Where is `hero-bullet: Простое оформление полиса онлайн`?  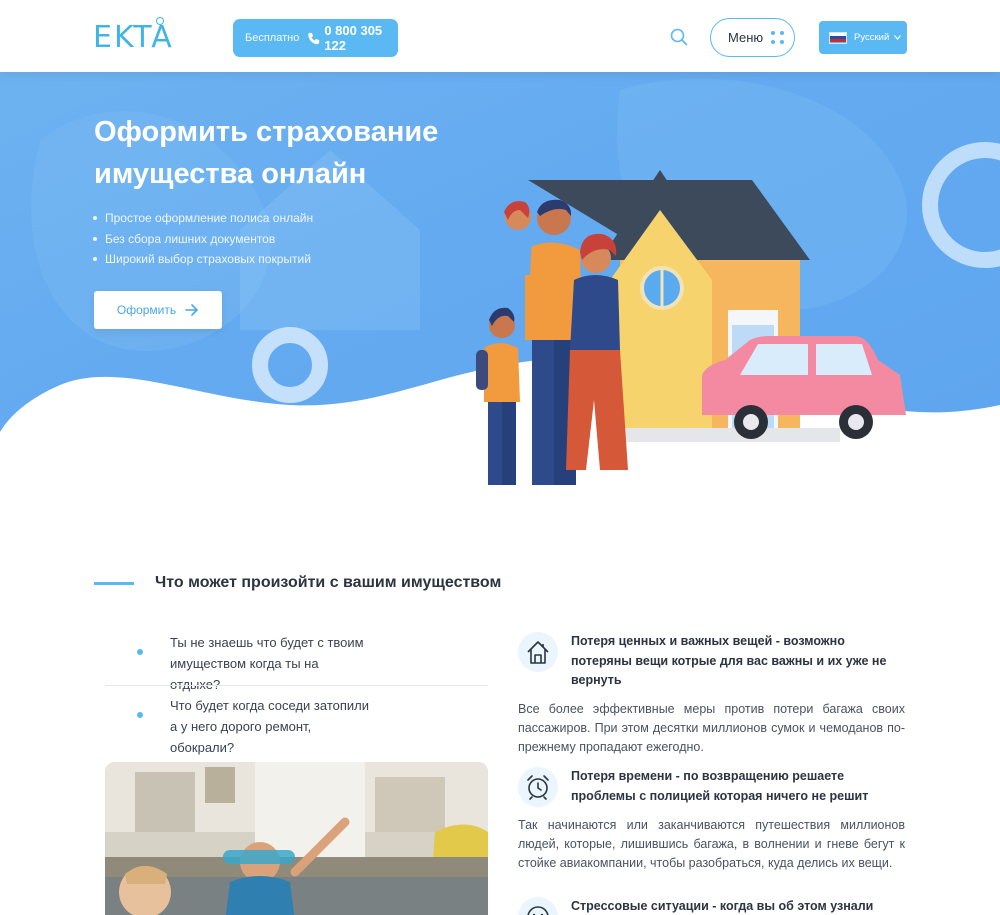 hero-bullet: Простое оформление полиса онлайн is located at coordinates (203, 218).